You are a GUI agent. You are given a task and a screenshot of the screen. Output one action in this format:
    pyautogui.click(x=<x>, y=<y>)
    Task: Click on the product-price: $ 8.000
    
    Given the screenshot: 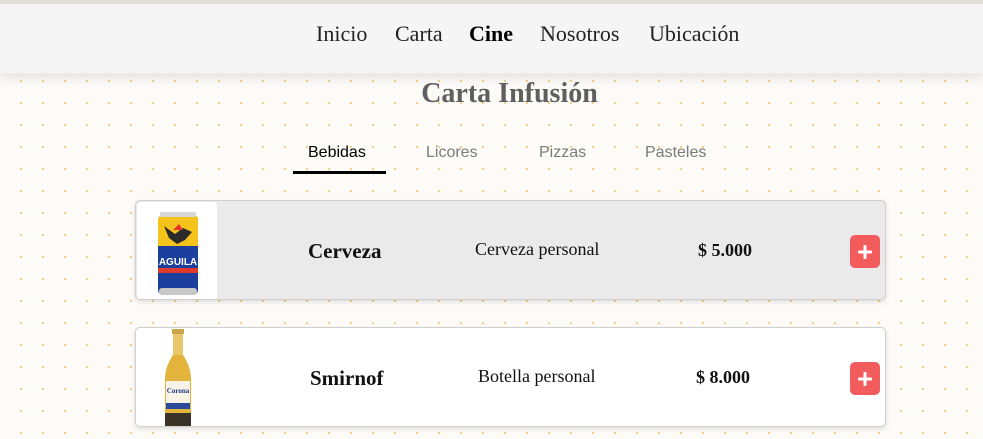 What is the action you would take?
    pyautogui.click(x=723, y=377)
    